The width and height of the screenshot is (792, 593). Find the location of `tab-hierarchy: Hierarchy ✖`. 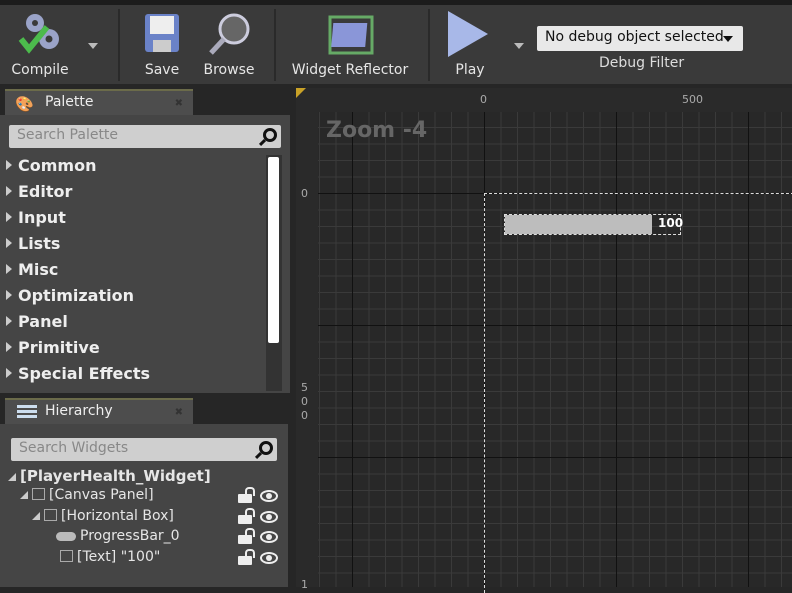

tab-hierarchy: Hierarchy ✖ is located at coordinates (99, 411).